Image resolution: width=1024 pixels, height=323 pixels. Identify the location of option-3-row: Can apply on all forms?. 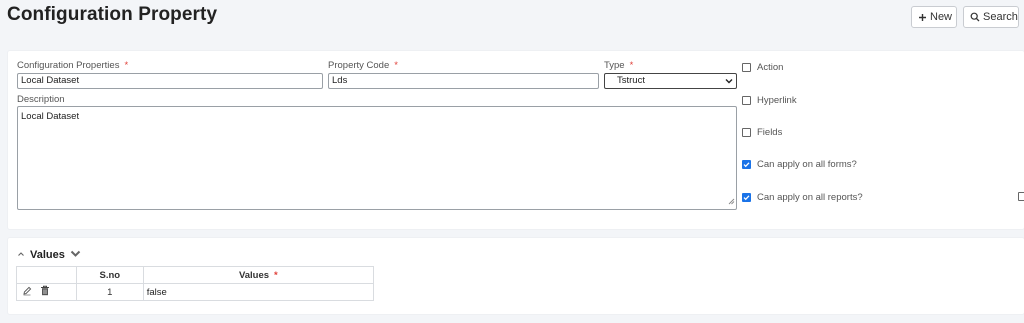
(799, 164).